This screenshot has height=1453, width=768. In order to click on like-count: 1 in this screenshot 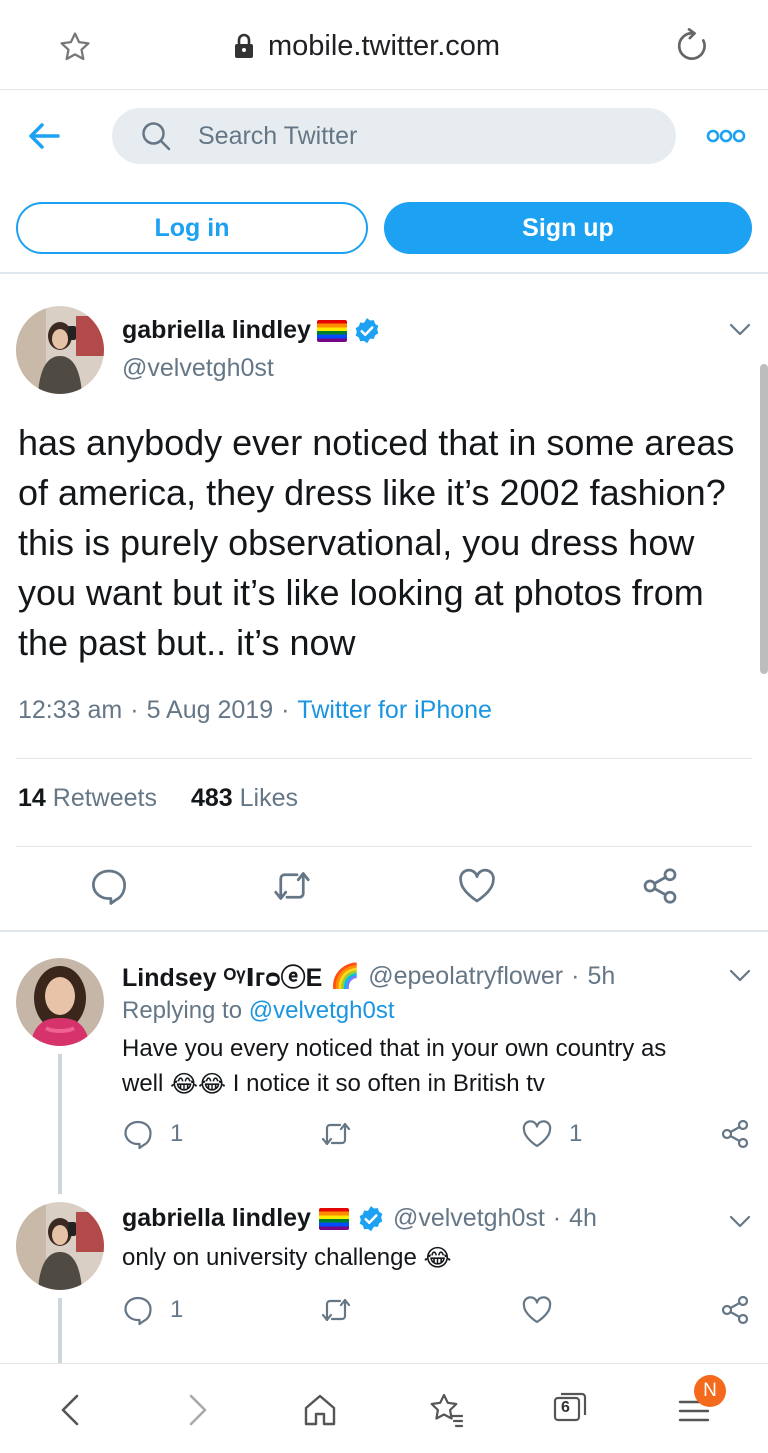, I will do `click(576, 1133)`.